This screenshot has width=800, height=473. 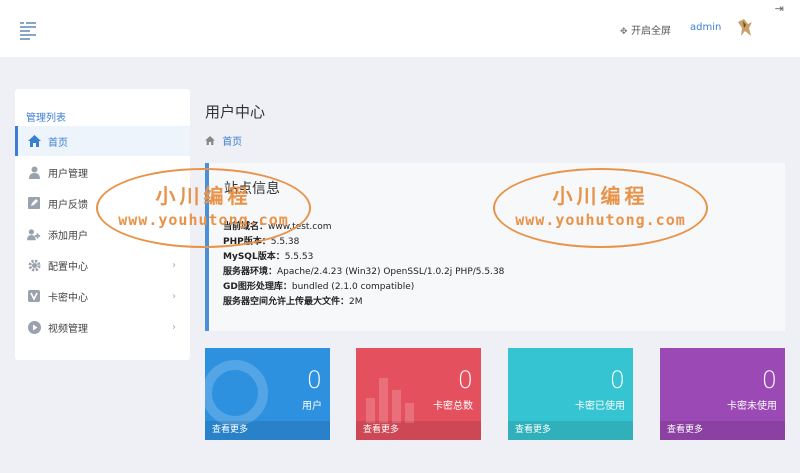 What do you see at coordinates (293, 302) in the screenshot?
I see `info-line-upload: 服务器空间允许上传最大文件：2M` at bounding box center [293, 302].